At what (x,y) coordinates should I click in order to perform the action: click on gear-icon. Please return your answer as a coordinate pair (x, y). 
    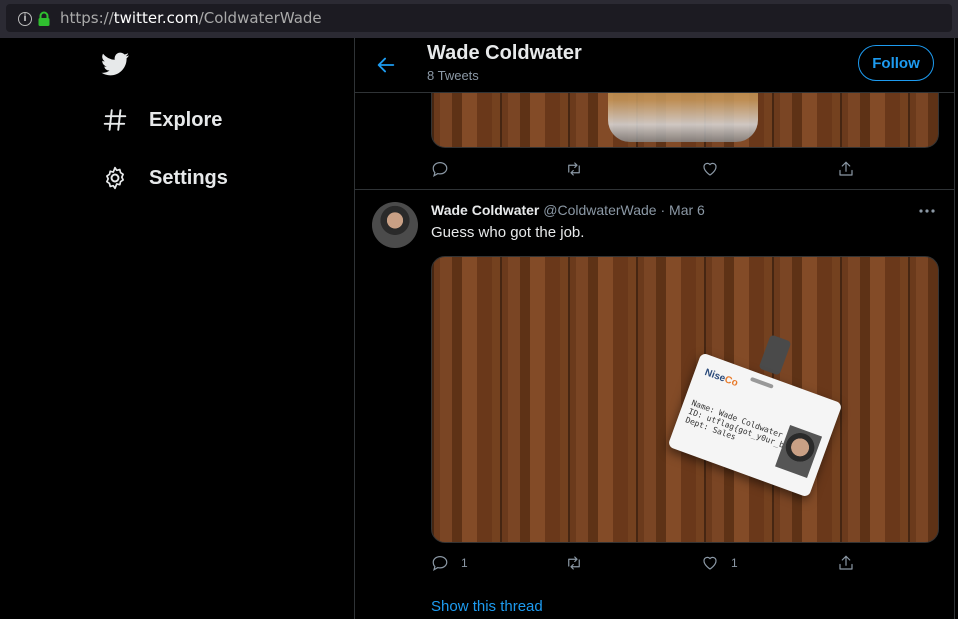
    Looking at the image, I should click on (115, 178).